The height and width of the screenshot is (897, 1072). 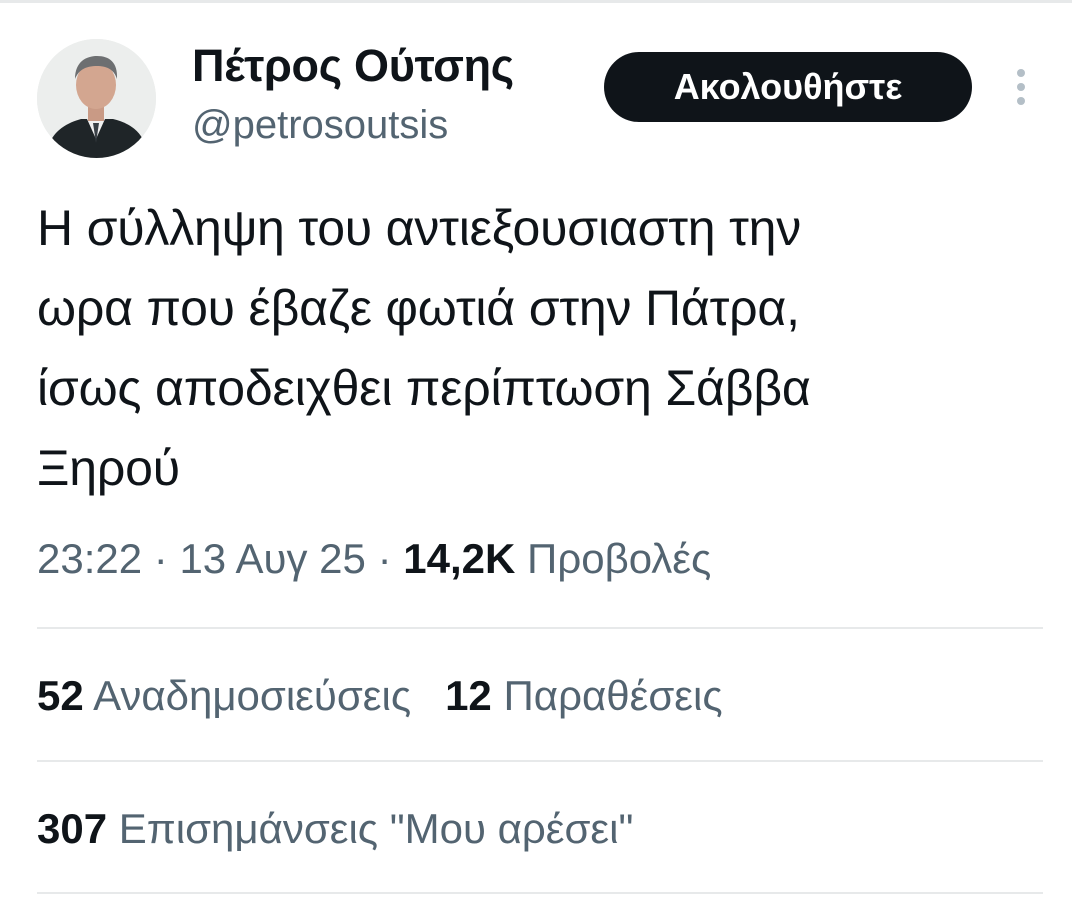 I want to click on quotes-stat: 12 Παραθέσεις, so click(x=583, y=695).